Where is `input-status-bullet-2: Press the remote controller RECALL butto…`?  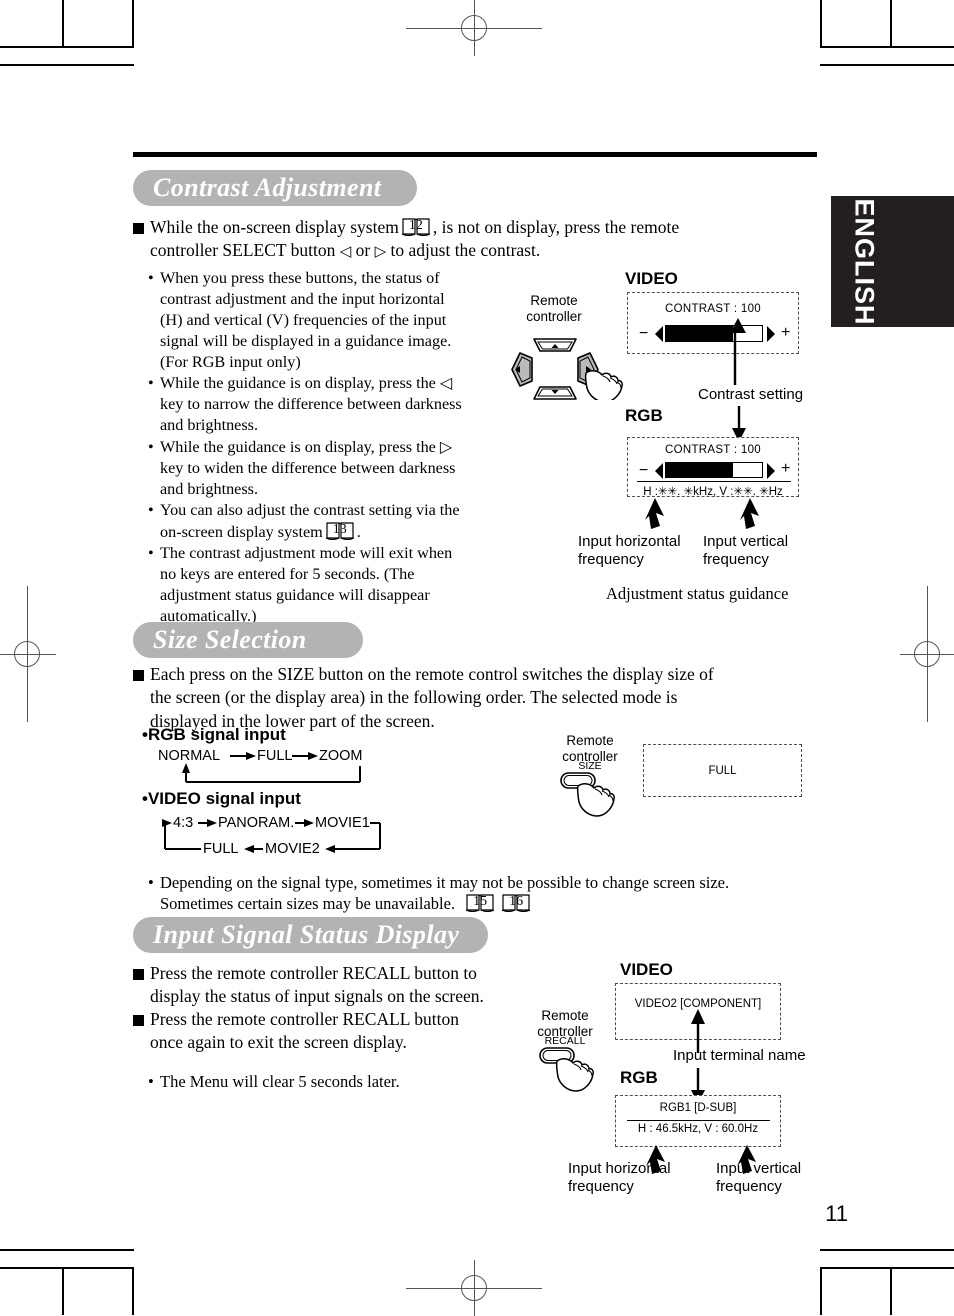 input-status-bullet-2: Press the remote controller RECALL butto… is located at coordinates (343, 1031).